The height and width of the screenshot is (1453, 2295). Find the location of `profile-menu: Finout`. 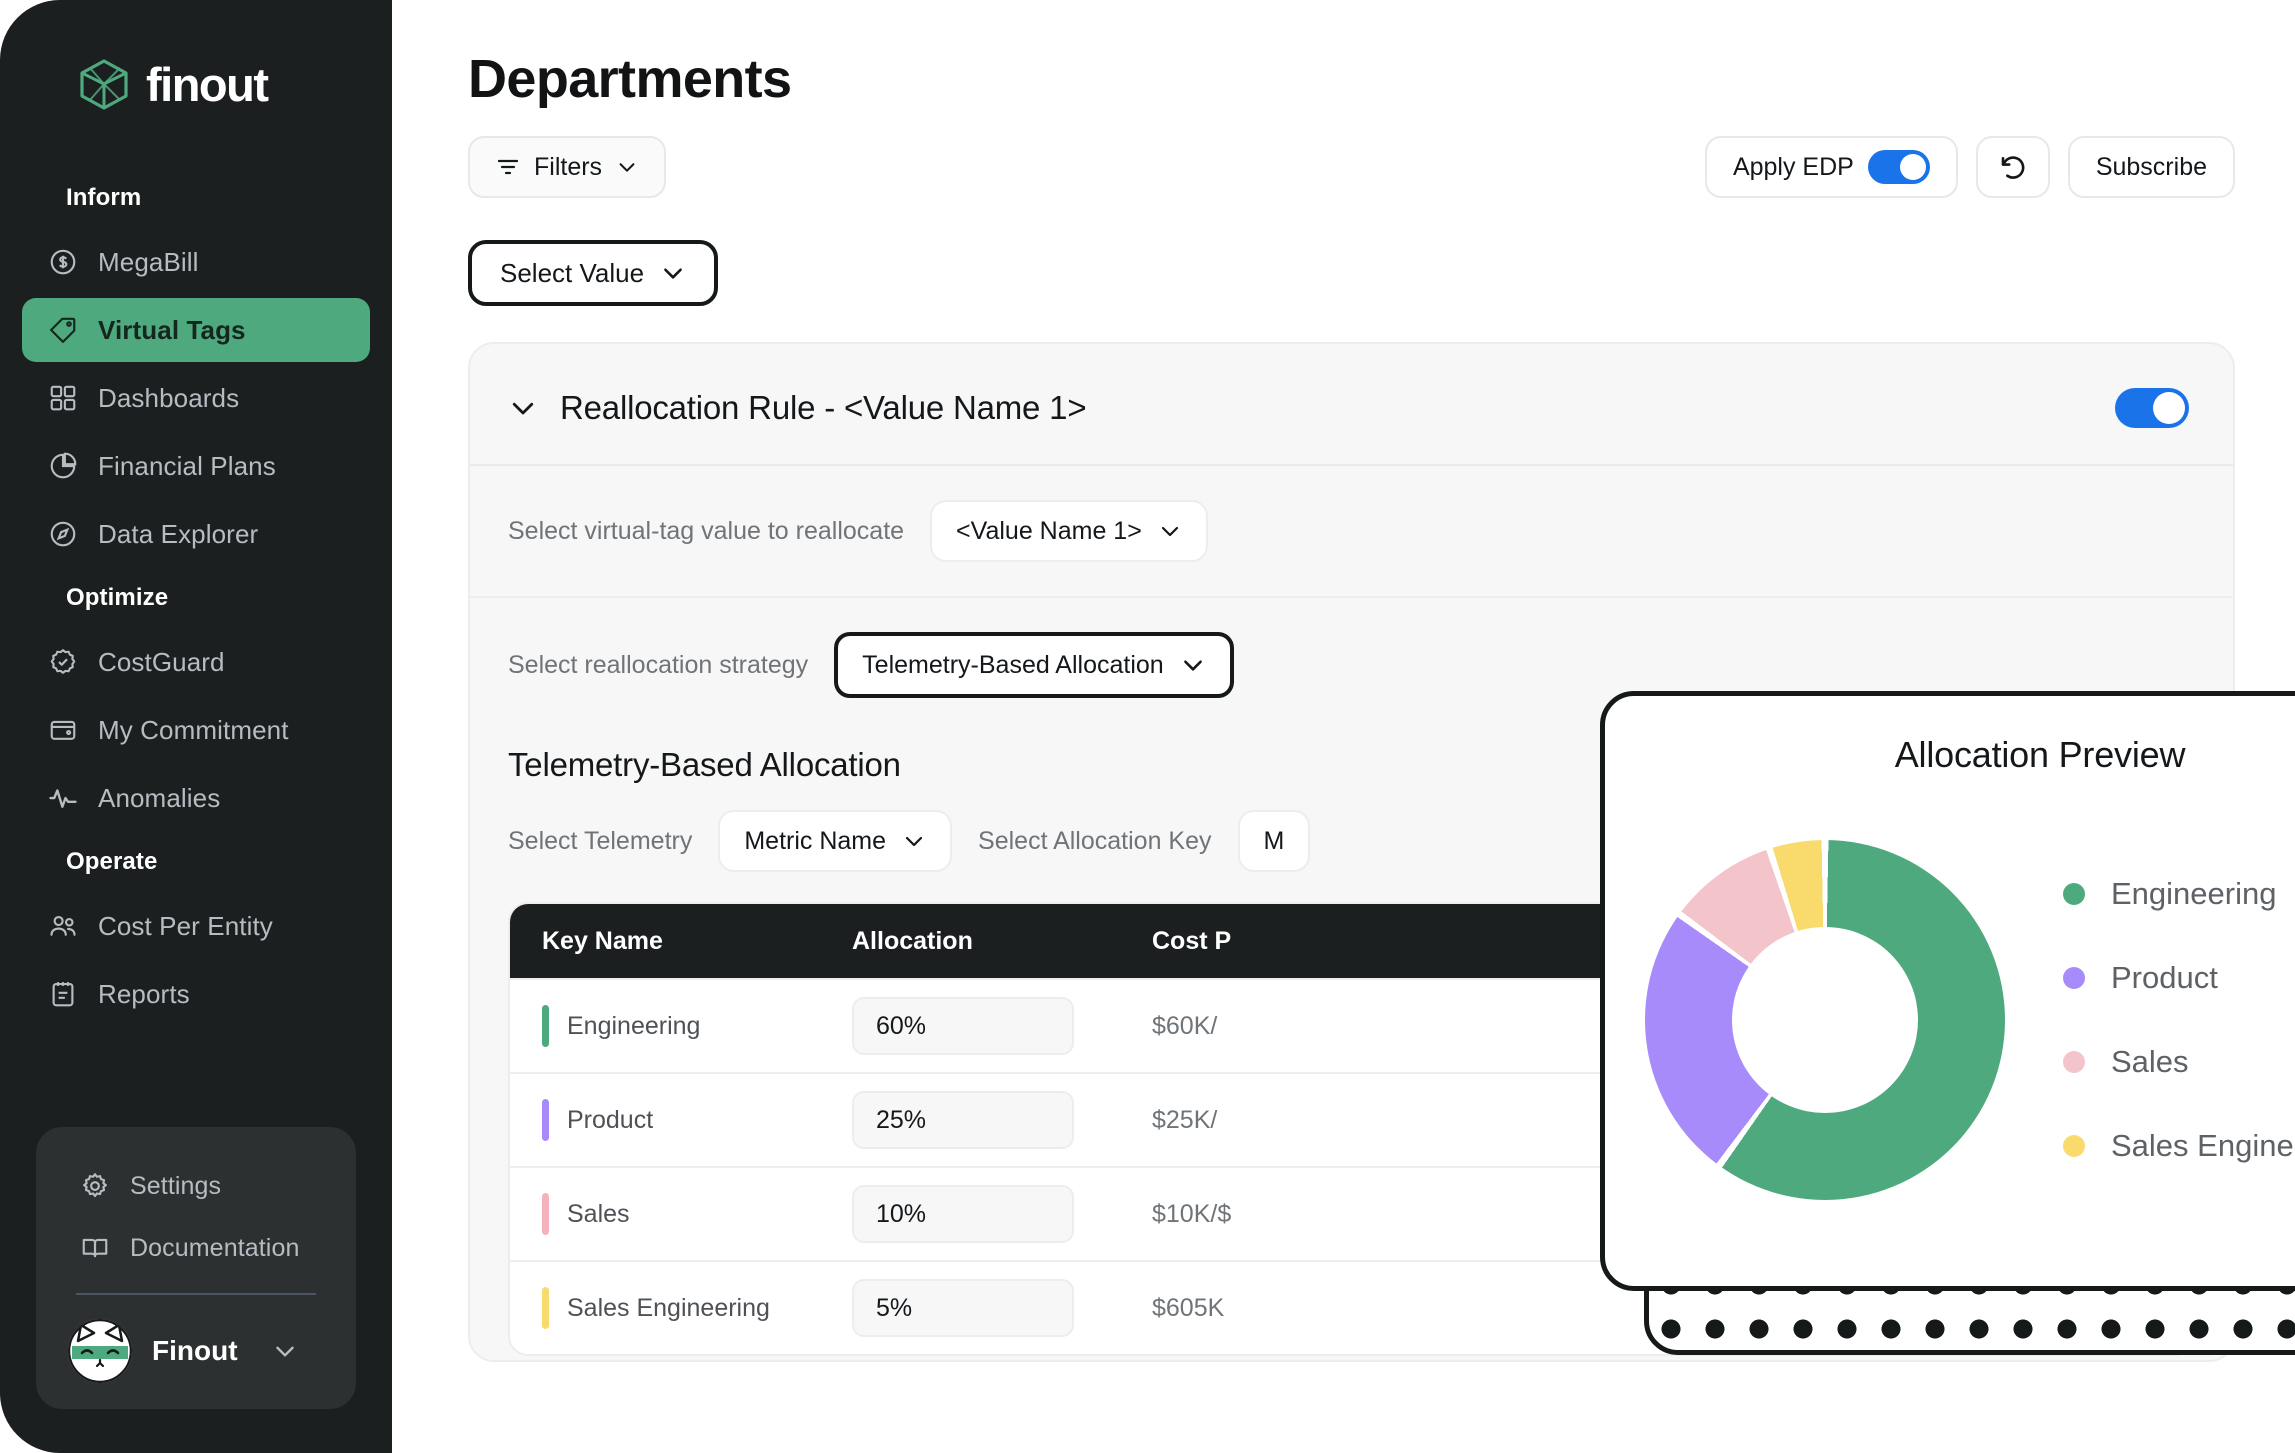

profile-menu: Finout is located at coordinates (196, 1346).